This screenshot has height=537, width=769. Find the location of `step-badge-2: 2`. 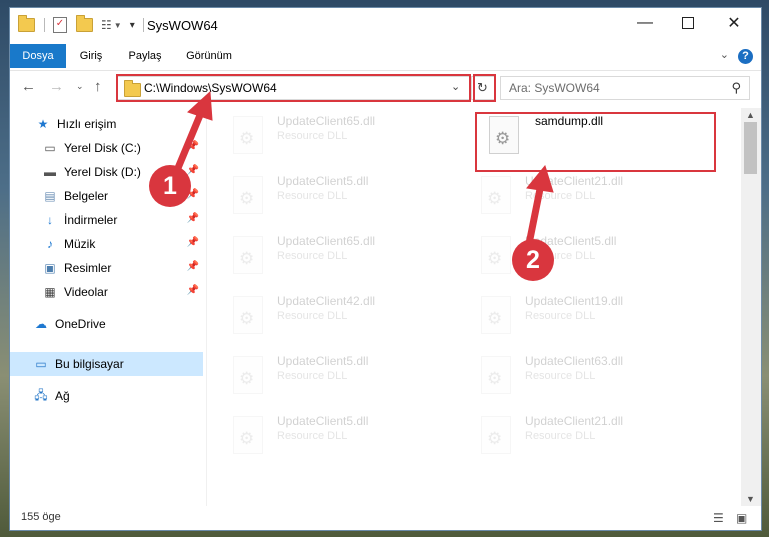

step-badge-2: 2 is located at coordinates (533, 260).